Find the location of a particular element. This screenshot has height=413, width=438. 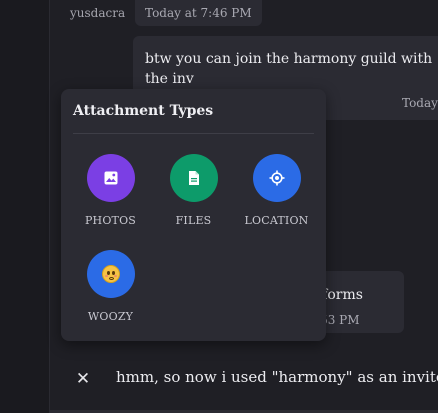

option-label: WOOZY is located at coordinates (110, 316).